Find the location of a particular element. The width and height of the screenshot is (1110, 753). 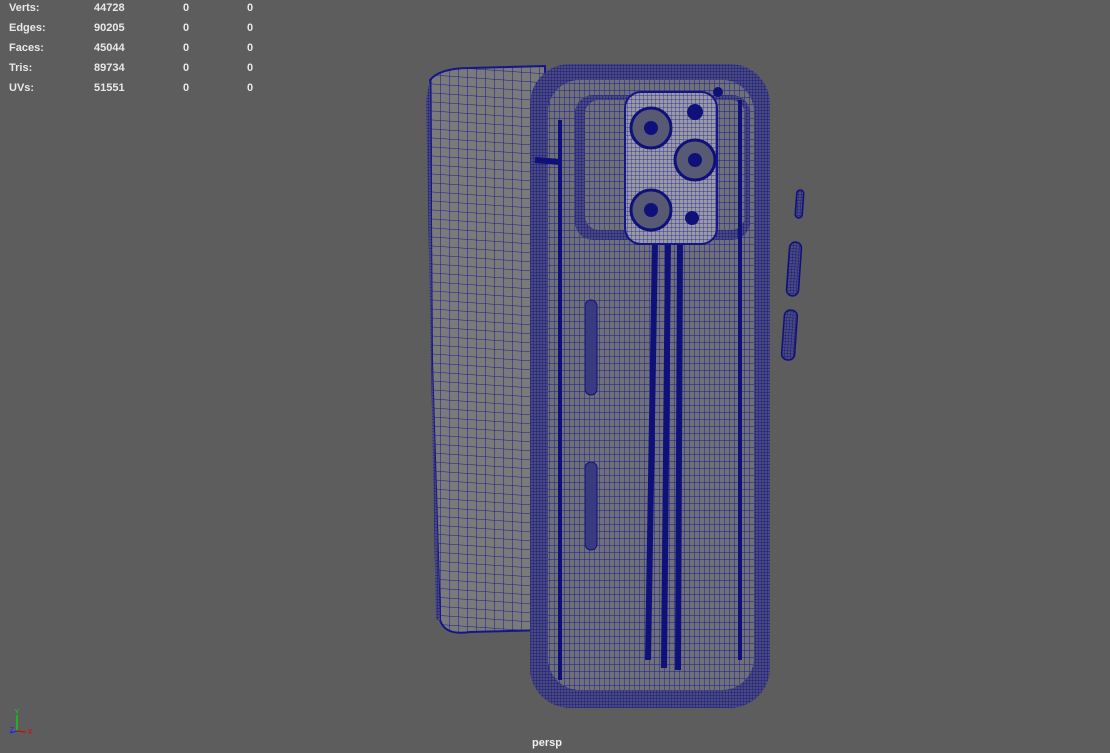

camera-label: persp is located at coordinates (547, 743).